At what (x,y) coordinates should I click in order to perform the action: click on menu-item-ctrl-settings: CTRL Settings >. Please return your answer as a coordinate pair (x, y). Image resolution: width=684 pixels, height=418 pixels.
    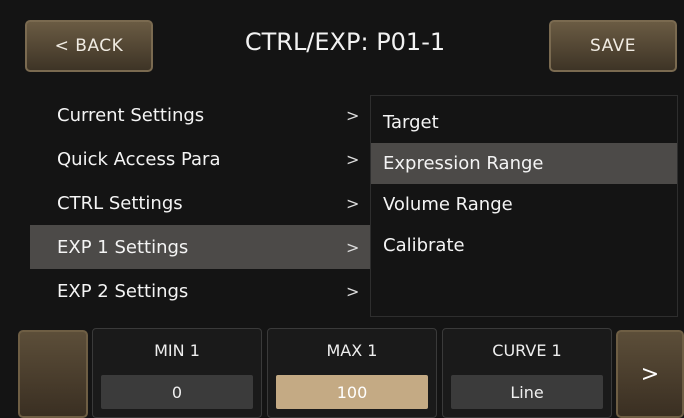
    Looking at the image, I should click on (200, 203).